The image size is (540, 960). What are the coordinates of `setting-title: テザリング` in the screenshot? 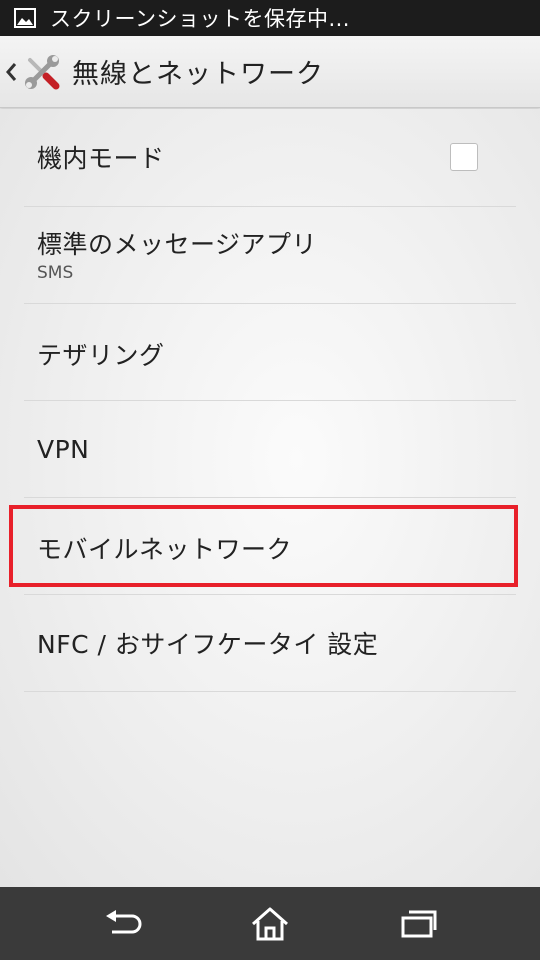 It's located at (101, 355).